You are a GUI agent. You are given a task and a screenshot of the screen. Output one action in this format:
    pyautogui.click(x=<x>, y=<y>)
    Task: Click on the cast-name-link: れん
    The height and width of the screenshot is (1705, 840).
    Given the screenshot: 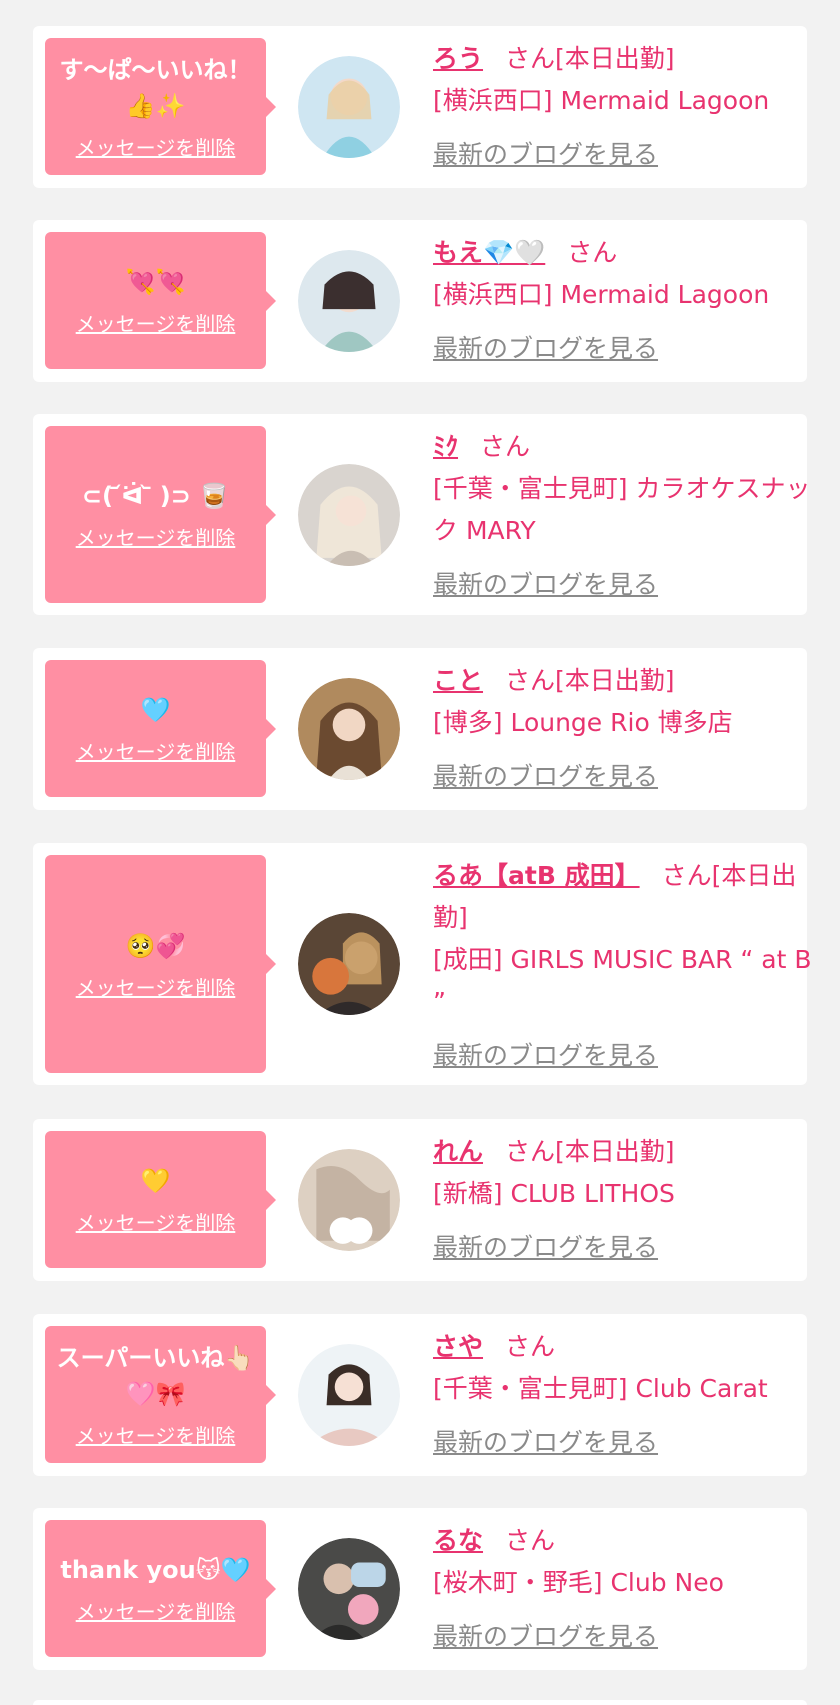 What is the action you would take?
    pyautogui.click(x=458, y=1151)
    